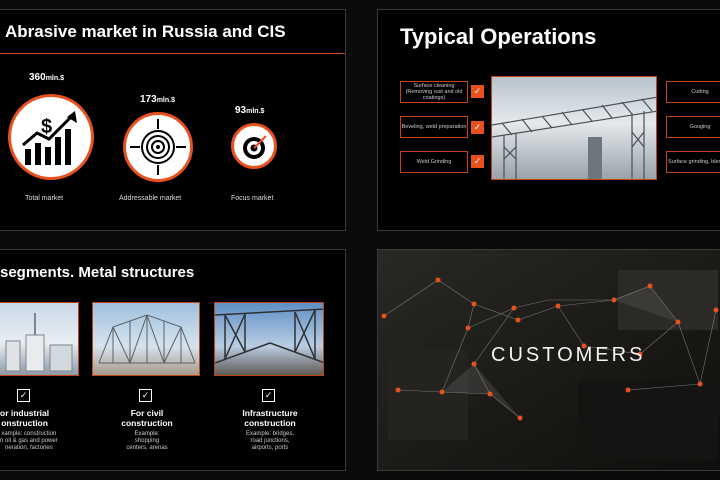  What do you see at coordinates (574, 128) in the screenshot?
I see `steel-structure-photo` at bounding box center [574, 128].